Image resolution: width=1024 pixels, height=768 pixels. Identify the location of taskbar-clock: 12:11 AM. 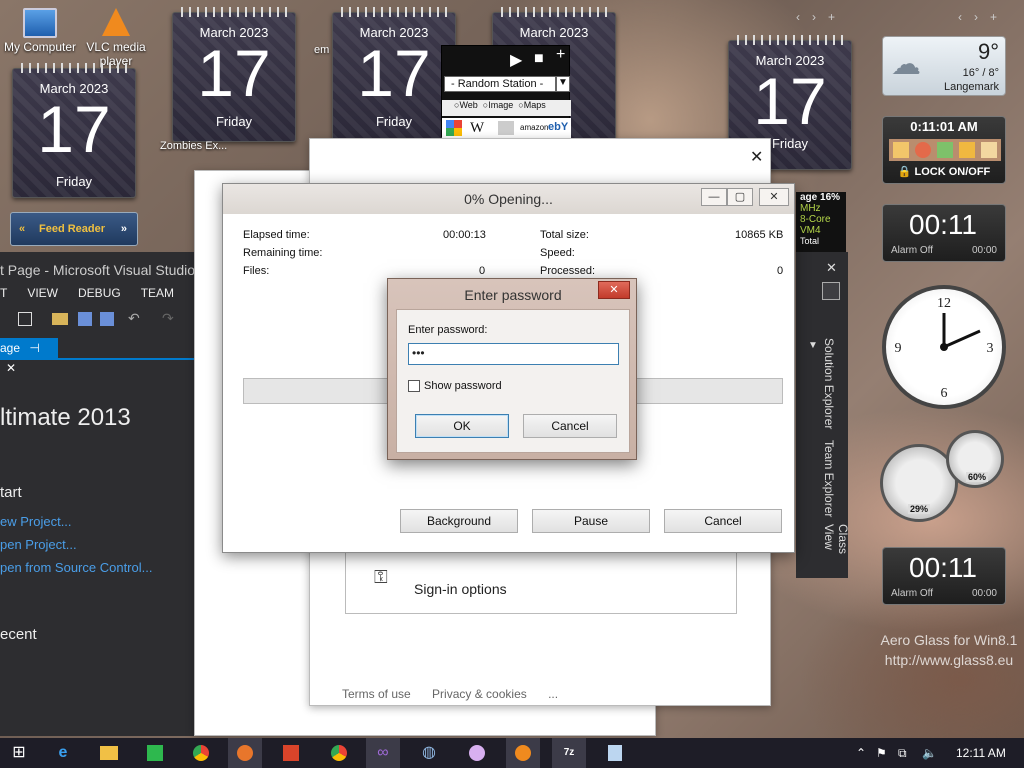
(981, 753).